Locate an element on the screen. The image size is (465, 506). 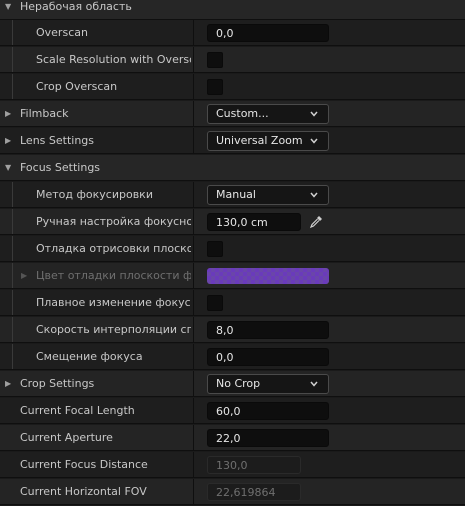
focus-offset-input: 0,0 is located at coordinates (268, 357).